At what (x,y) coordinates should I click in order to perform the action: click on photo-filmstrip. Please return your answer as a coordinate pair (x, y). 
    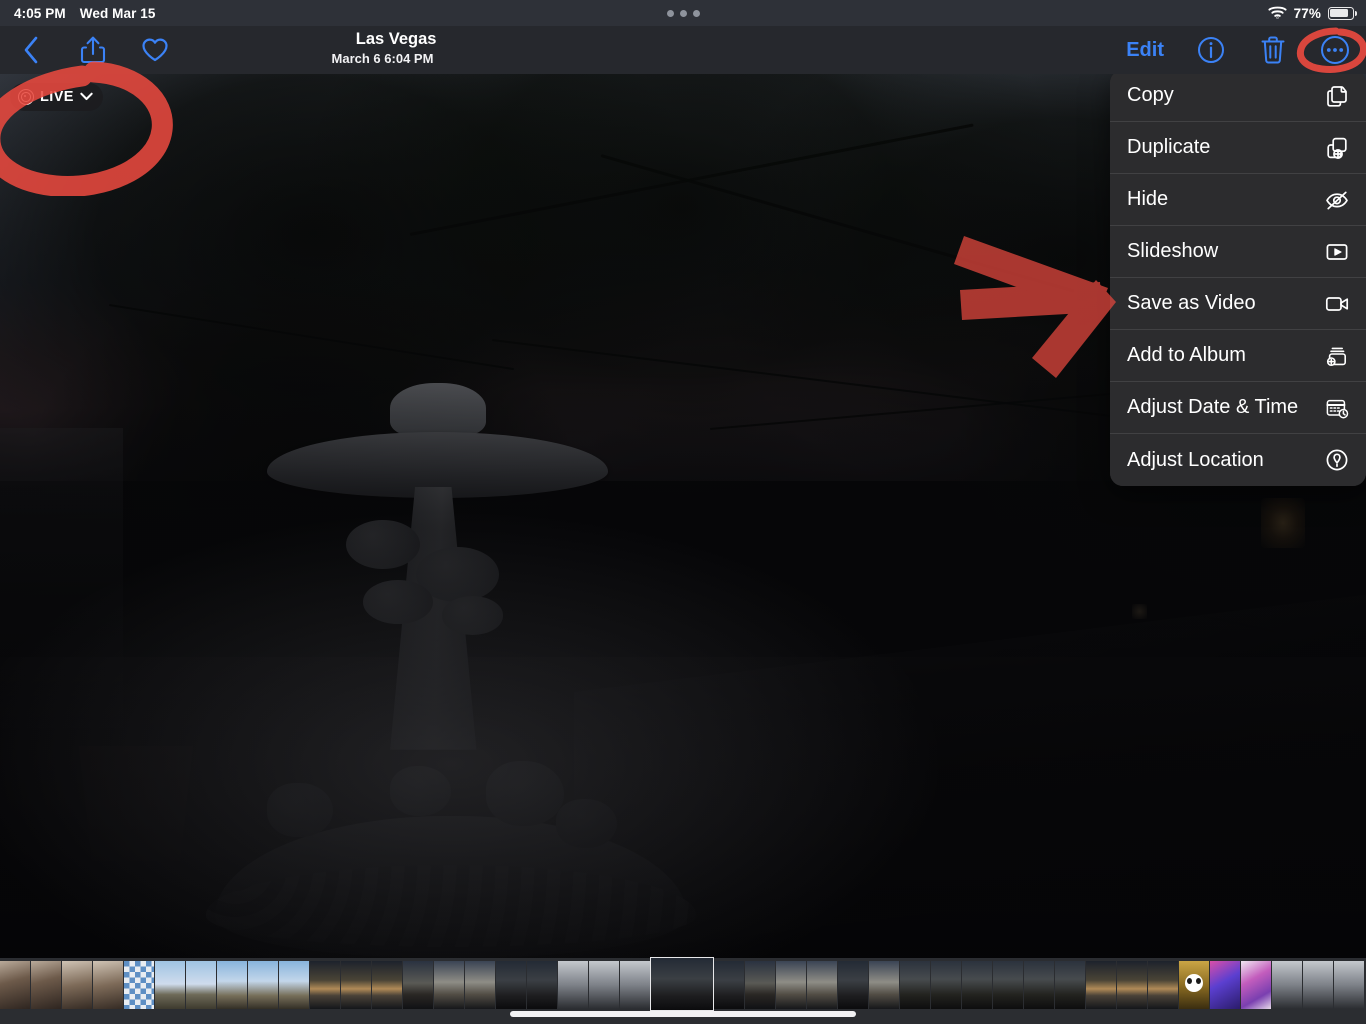
    Looking at the image, I should click on (683, 990).